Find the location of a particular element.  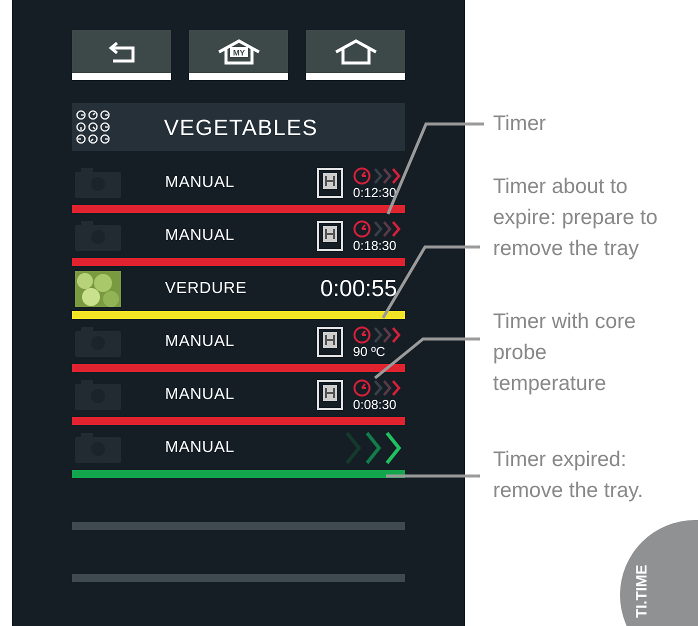

timer-reading: 90 ºC is located at coordinates (369, 351).